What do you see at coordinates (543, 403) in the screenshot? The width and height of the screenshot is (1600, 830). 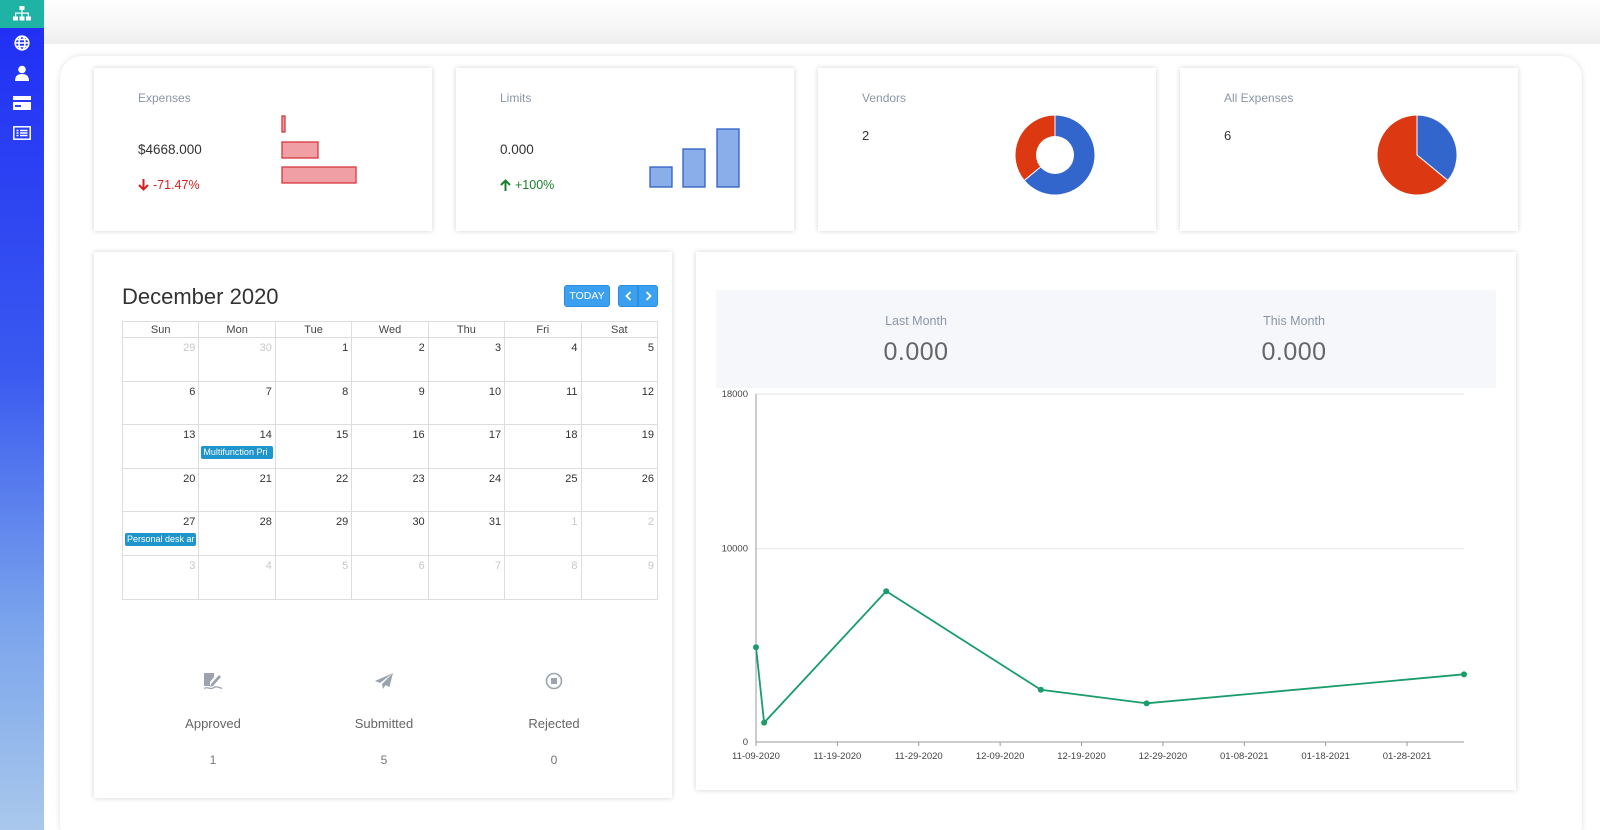 I see `calendar-day: 11` at bounding box center [543, 403].